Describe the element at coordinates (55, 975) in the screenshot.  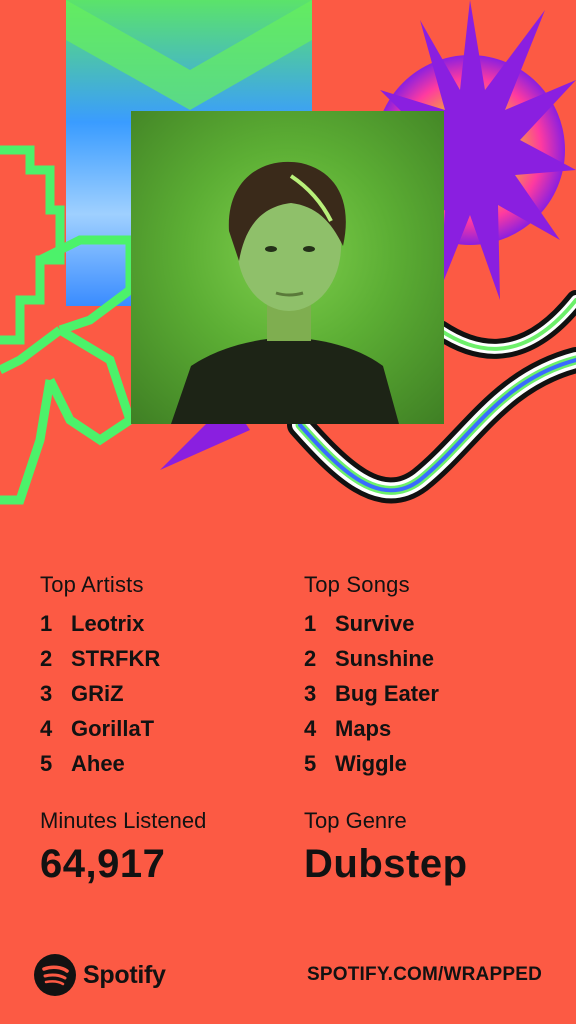
I see `spotify-logo-icon` at that location.